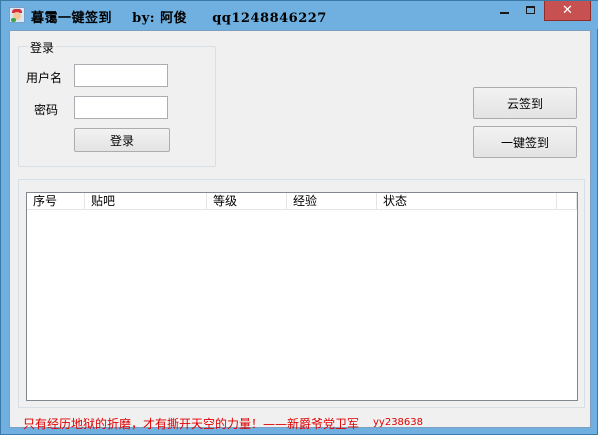 The width and height of the screenshot is (598, 435). What do you see at coordinates (191, 424) in the screenshot?
I see `footer-motto: 只有经历地狱的折磨，才有撕开天空的力量！——新爵爷党卫军` at bounding box center [191, 424].